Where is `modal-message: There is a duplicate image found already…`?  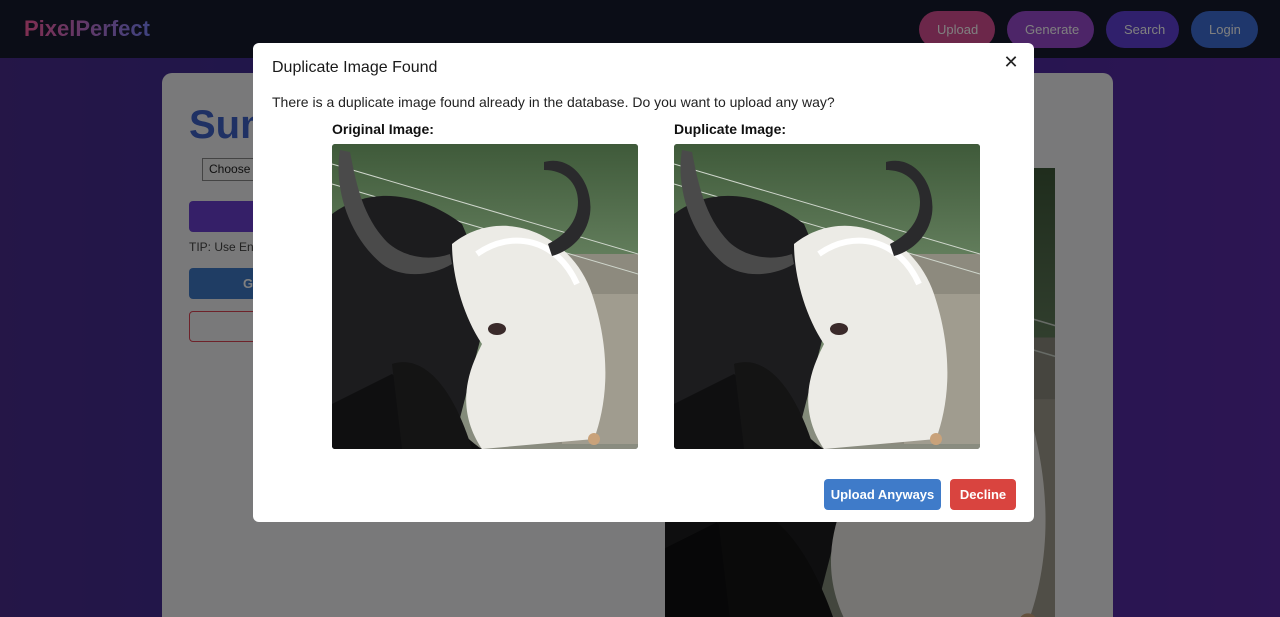
modal-message: There is a duplicate image found already… is located at coordinates (553, 102).